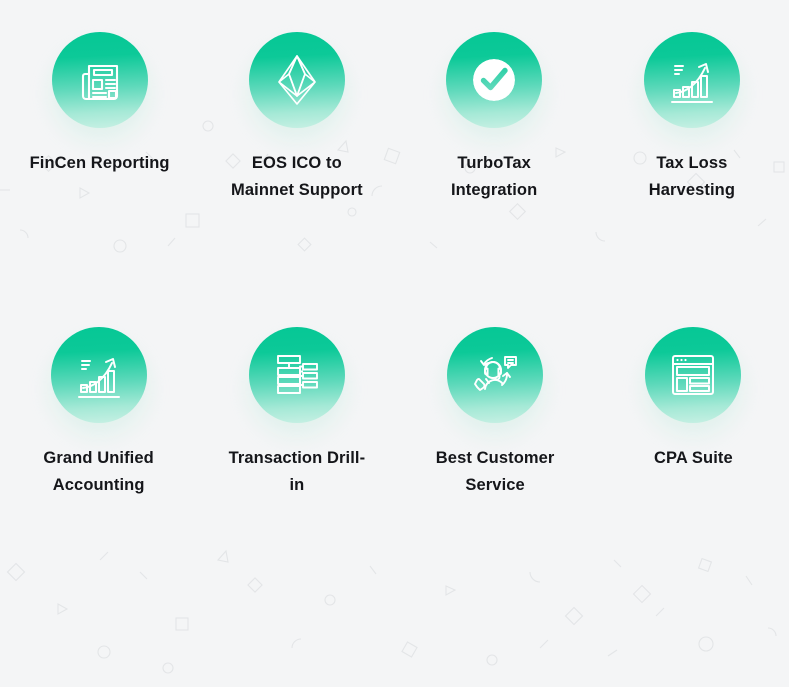 This screenshot has width=789, height=687. What do you see at coordinates (99, 80) in the screenshot?
I see `newspaper-report-icon` at bounding box center [99, 80].